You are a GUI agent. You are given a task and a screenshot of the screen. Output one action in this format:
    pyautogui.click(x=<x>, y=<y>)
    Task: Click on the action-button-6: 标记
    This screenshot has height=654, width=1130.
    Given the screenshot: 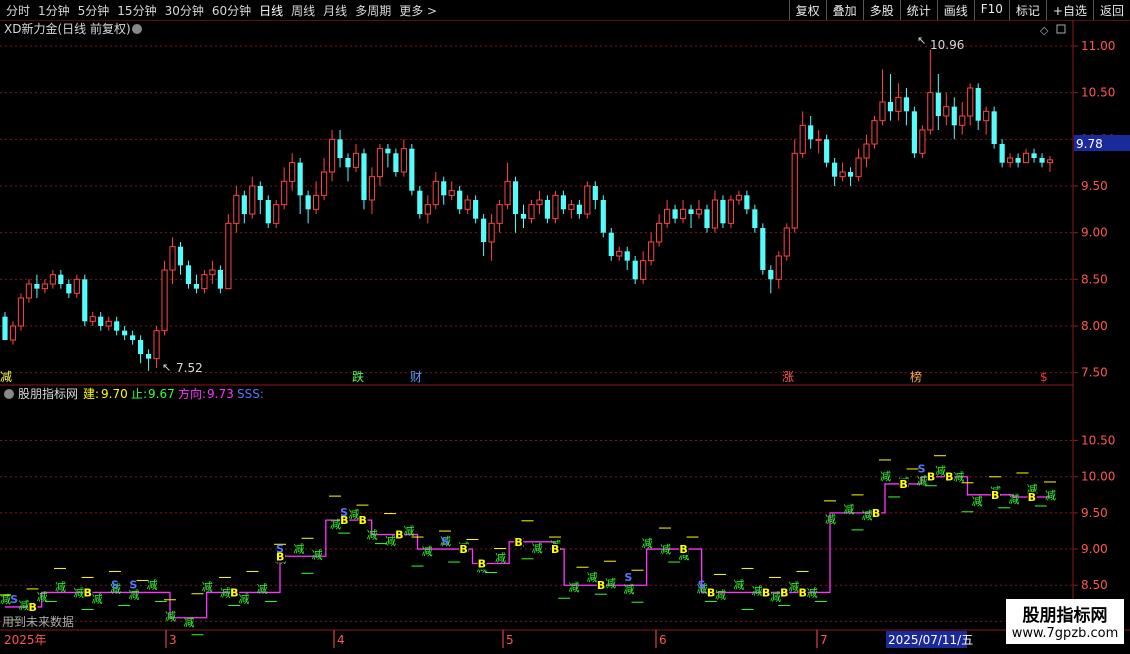 What is the action you would take?
    pyautogui.click(x=1027, y=10)
    